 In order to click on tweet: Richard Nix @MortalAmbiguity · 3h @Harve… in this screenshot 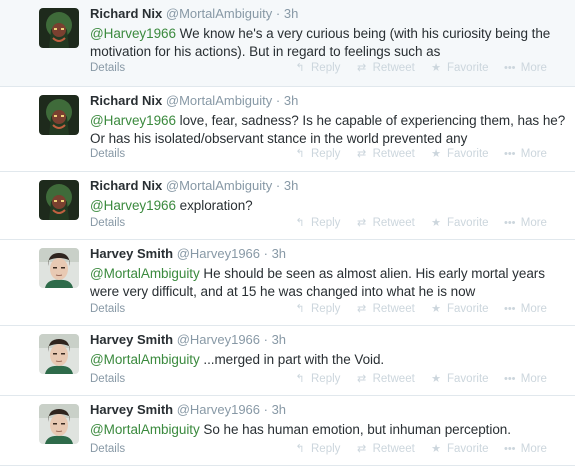, I will do `click(287, 206)`.